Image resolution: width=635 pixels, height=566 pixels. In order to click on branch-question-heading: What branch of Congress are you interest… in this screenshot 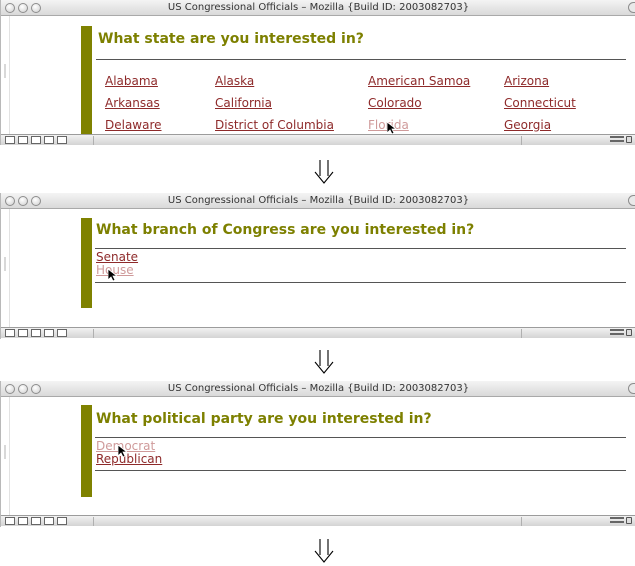, I will do `click(285, 230)`.